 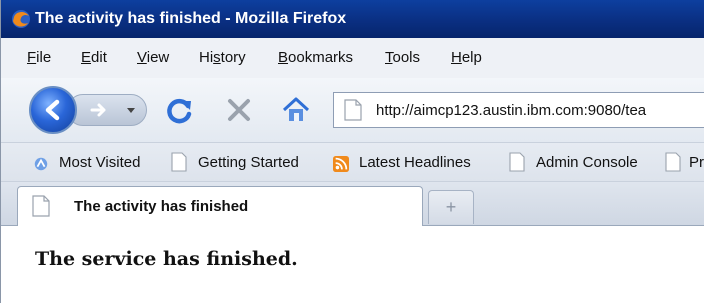 I want to click on menu-bookmarks: Bookmarks, so click(x=315, y=57).